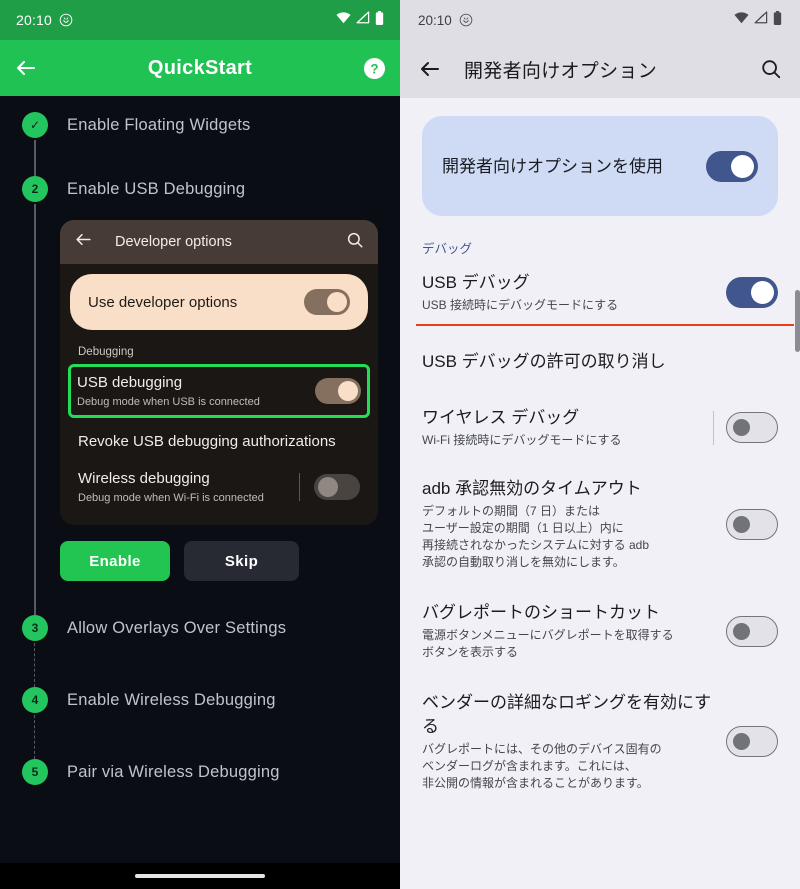 The width and height of the screenshot is (800, 889). Describe the element at coordinates (532, 488) in the screenshot. I see `setting-title: adb 承認無効のタイムアウト` at that location.